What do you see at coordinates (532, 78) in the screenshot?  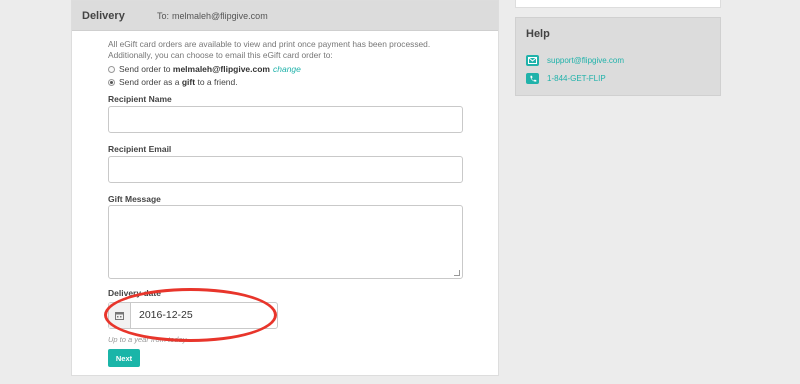 I see `phone-icon` at bounding box center [532, 78].